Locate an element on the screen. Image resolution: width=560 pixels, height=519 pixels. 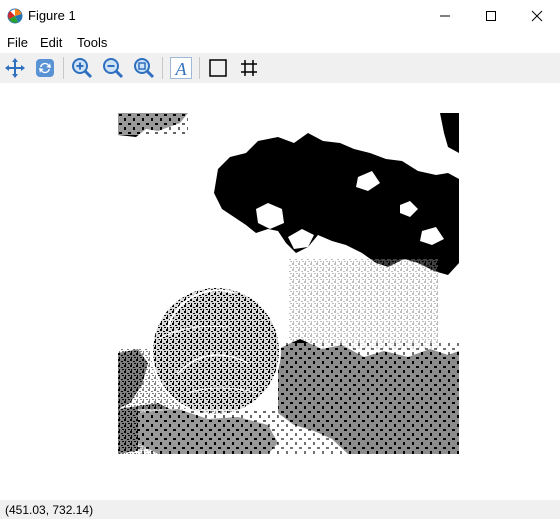
close-button is located at coordinates (537, 16).